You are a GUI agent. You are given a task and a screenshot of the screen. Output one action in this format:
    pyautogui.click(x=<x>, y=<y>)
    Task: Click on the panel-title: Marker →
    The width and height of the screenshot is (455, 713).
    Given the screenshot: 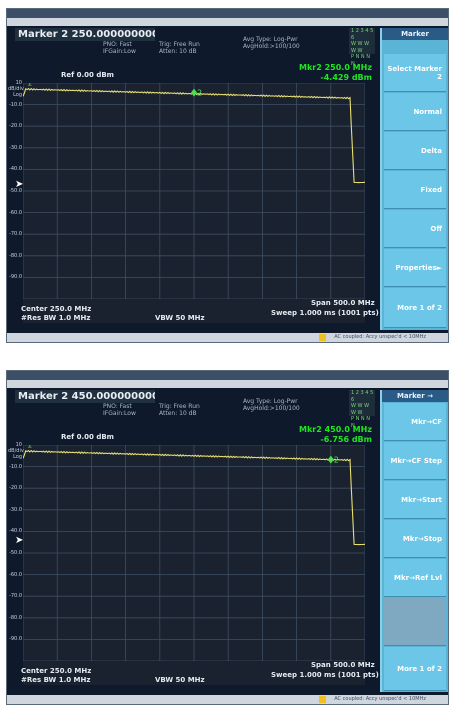 What is the action you would take?
    pyautogui.click(x=415, y=396)
    